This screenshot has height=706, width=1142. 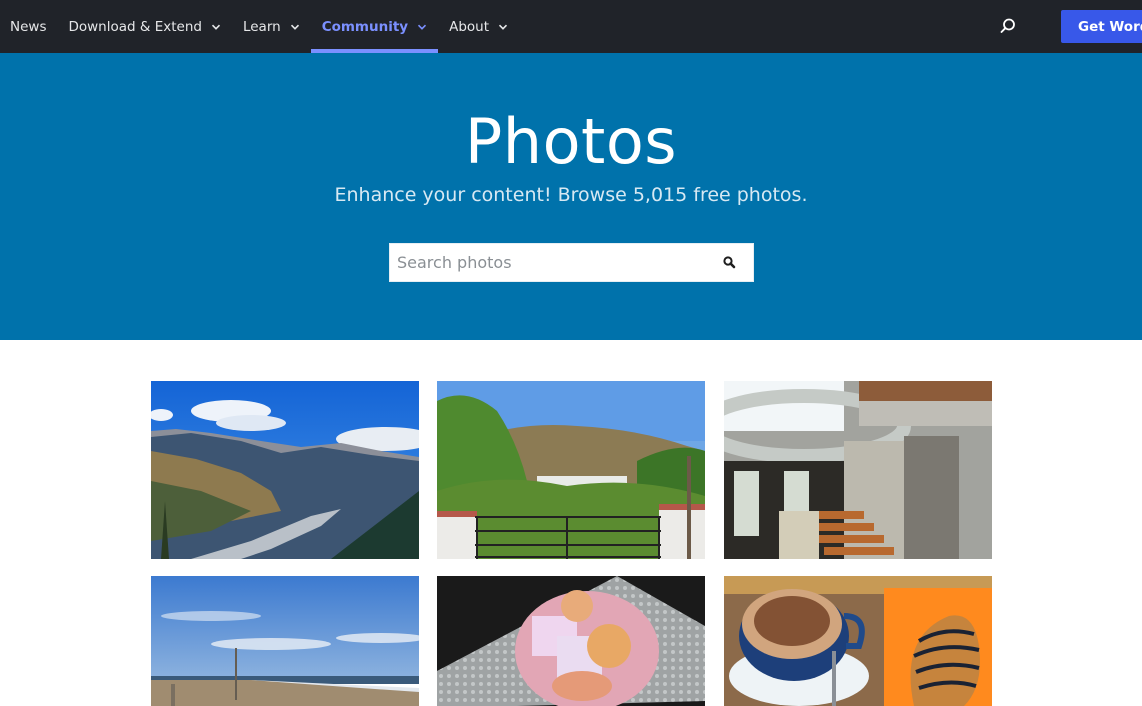 I want to click on search-submit-button, so click(x=730, y=263).